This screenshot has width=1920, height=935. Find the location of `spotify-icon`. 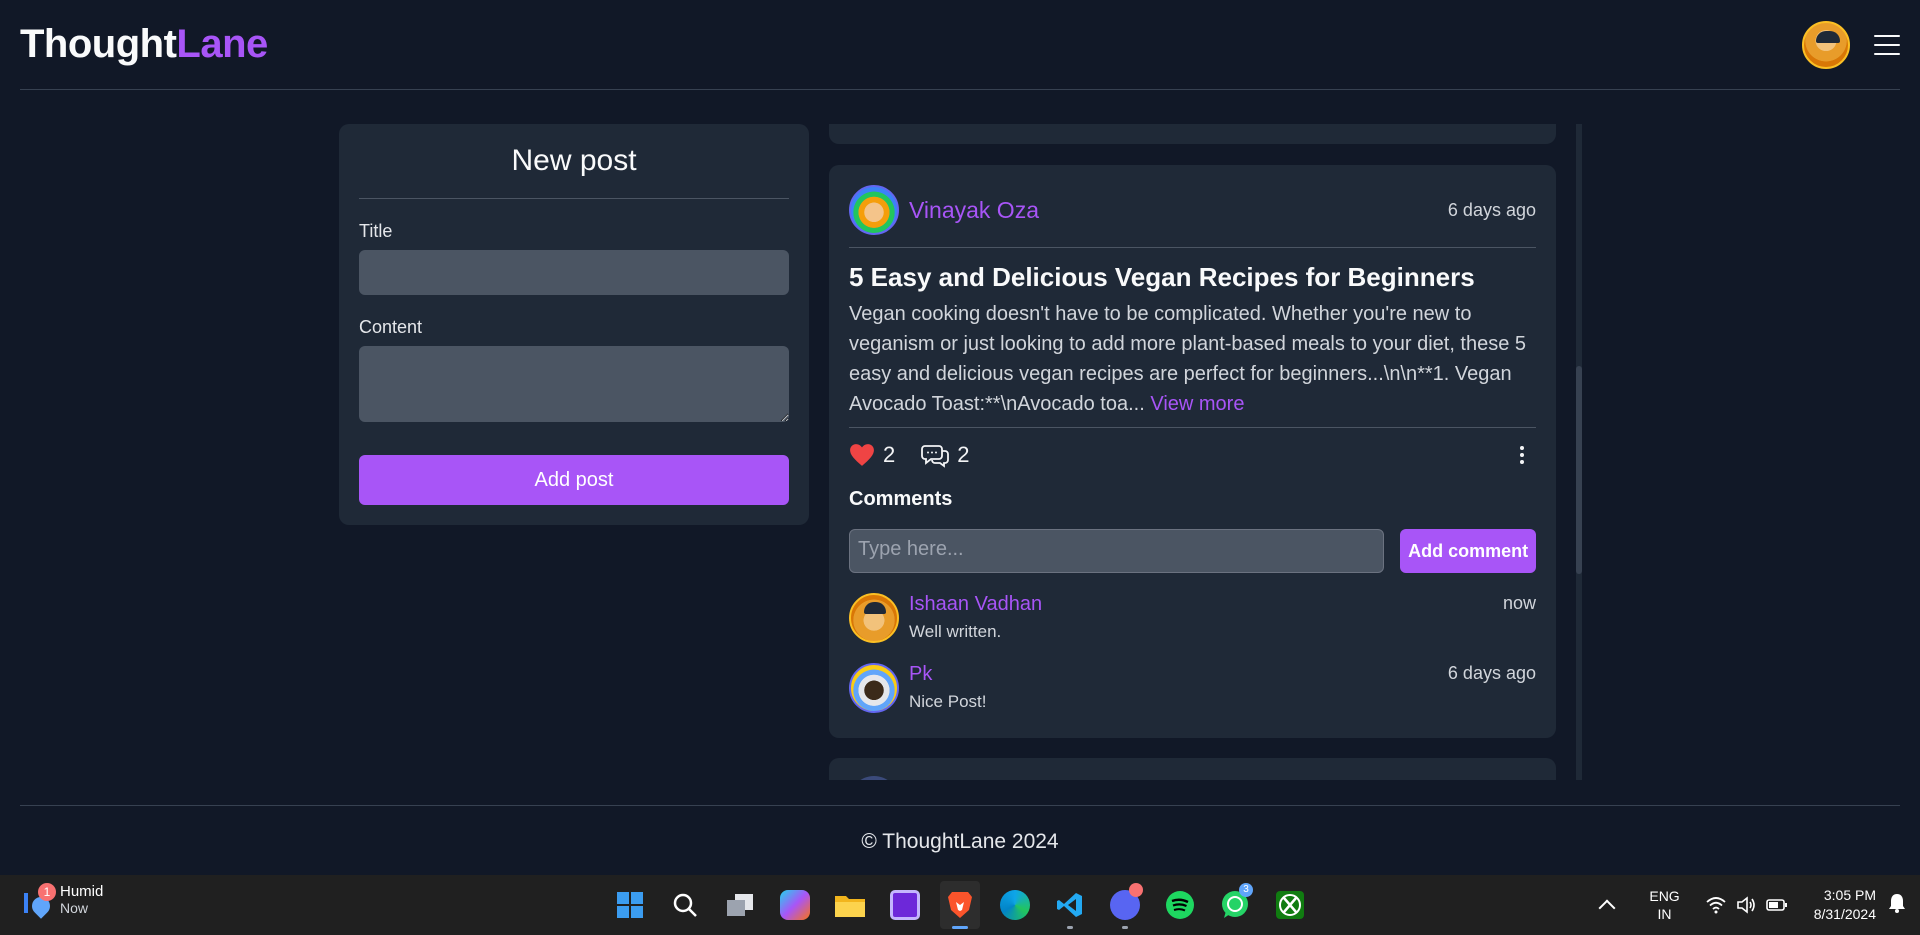

spotify-icon is located at coordinates (1180, 905).